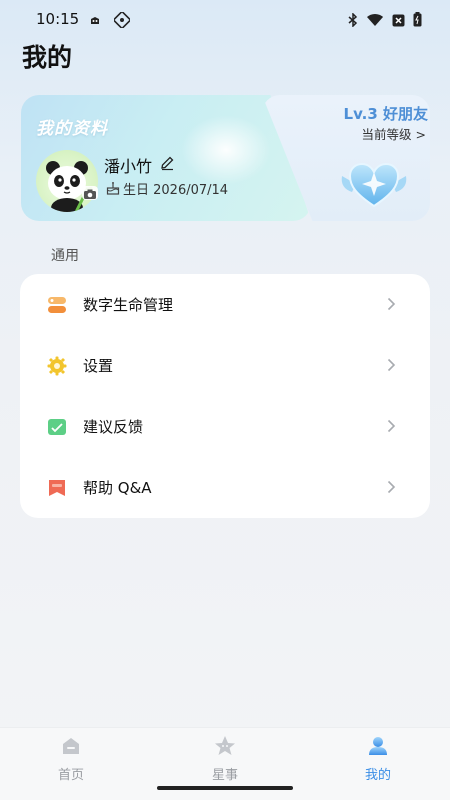 The height and width of the screenshot is (800, 450). What do you see at coordinates (417, 21) in the screenshot?
I see `battery-icon` at bounding box center [417, 21].